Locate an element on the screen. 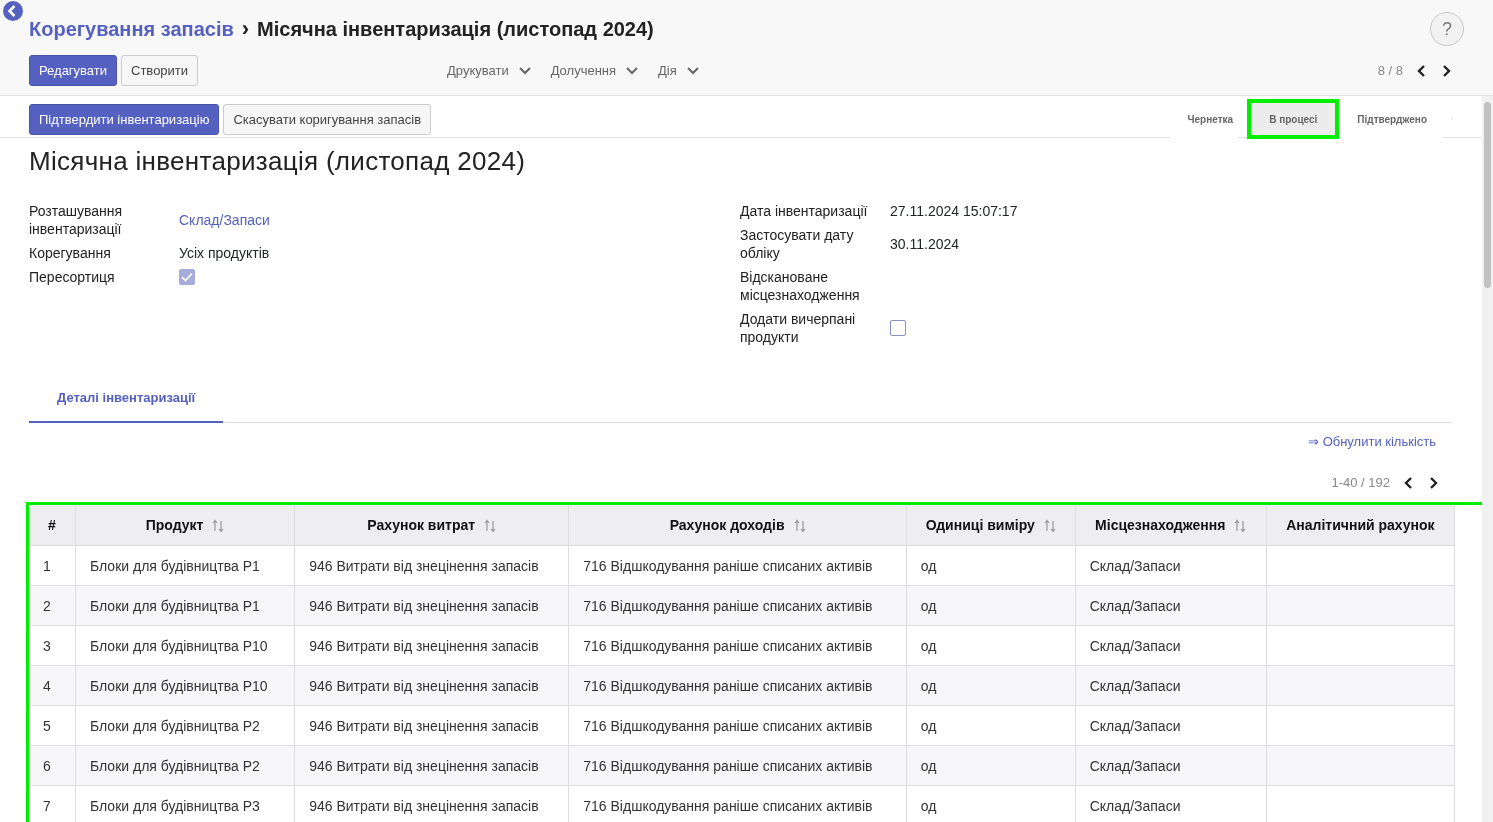  pager-counter: 8 / 8 is located at coordinates (1390, 70).